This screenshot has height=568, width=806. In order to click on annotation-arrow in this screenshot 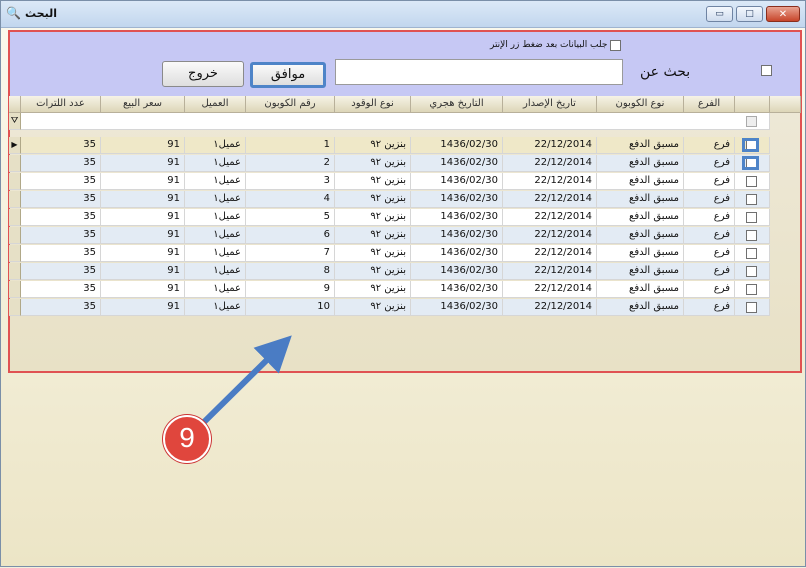, I will do `click(245, 381)`.